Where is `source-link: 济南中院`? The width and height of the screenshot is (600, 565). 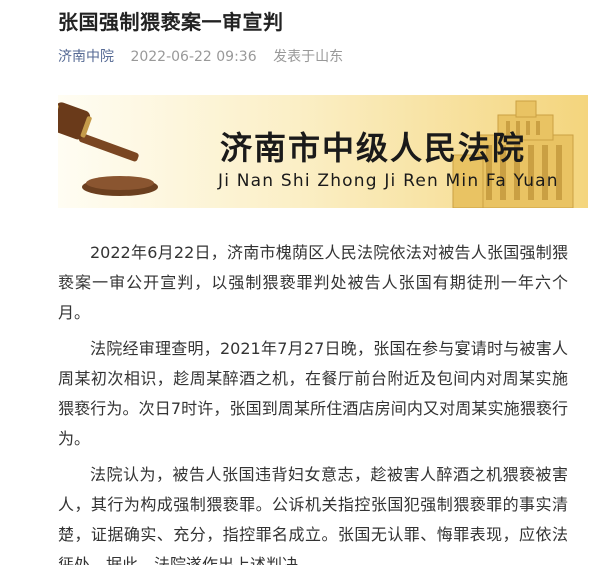
source-link: 济南中院 is located at coordinates (86, 57).